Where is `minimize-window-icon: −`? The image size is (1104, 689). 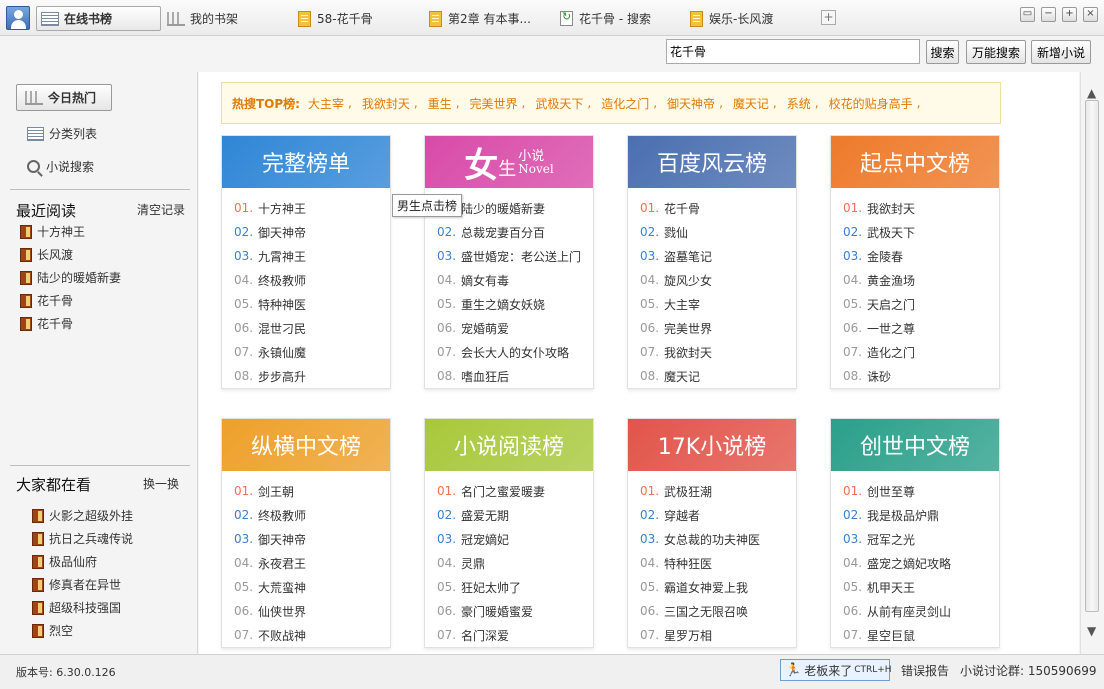 minimize-window-icon: − is located at coordinates (1048, 14).